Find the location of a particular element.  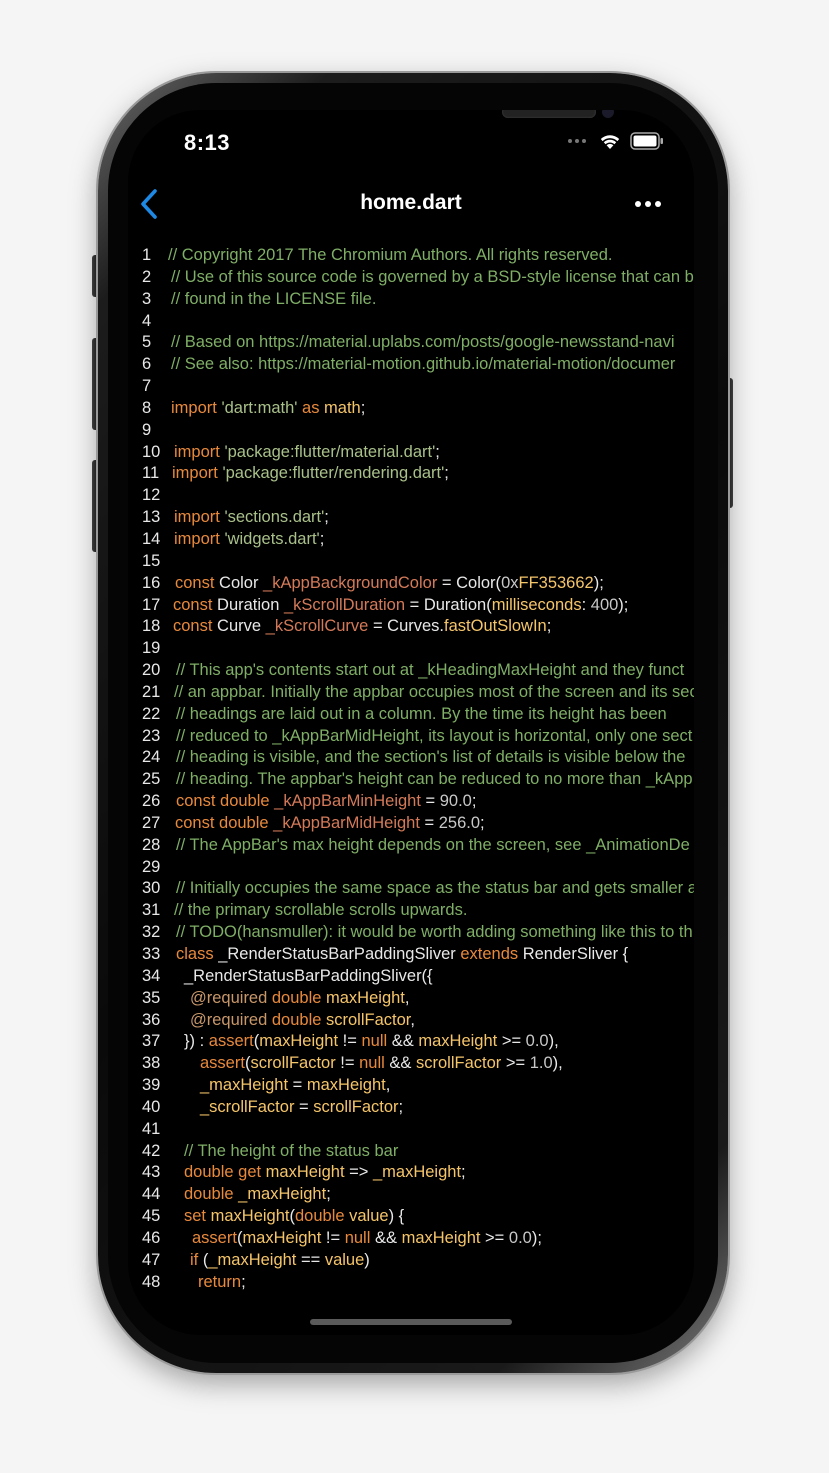

code-token: _maxHeight is located at coordinates (246, 1085).